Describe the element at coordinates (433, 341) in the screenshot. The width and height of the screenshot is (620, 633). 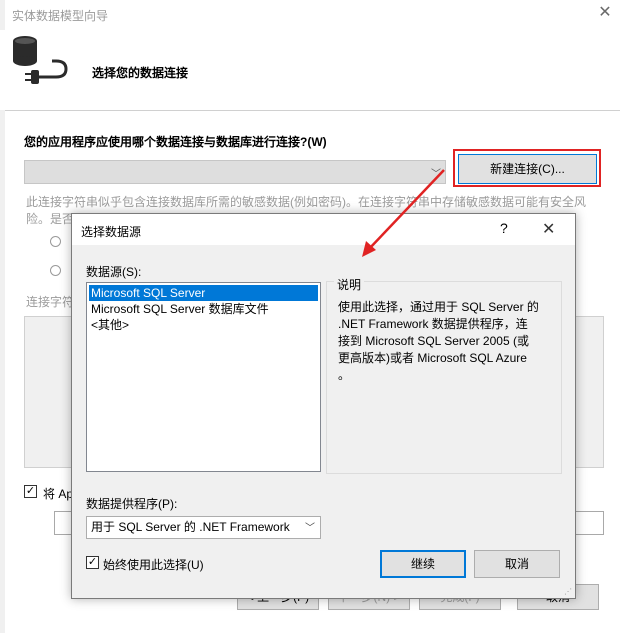
I see `description-line: 接到 Microsoft SQL Server 2005 (或` at that location.